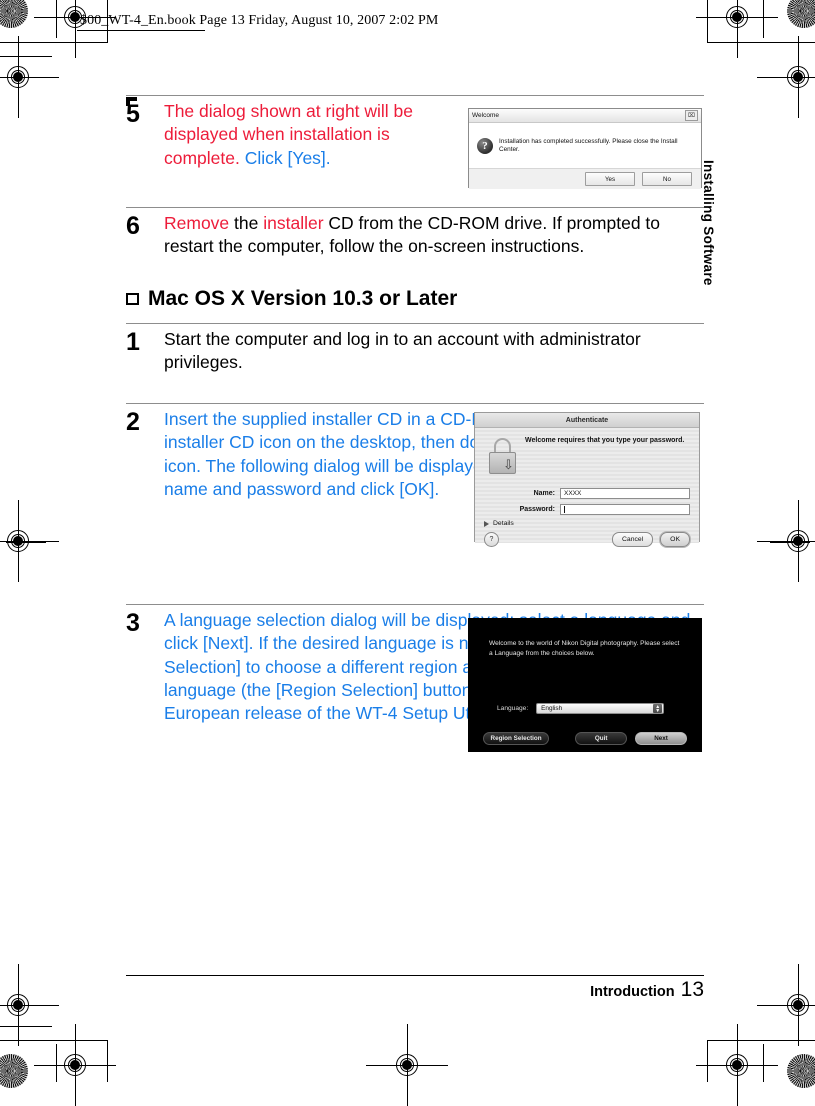 The image size is (815, 1106). Describe the element at coordinates (133, 342) in the screenshot. I see `step-number: 1` at that location.